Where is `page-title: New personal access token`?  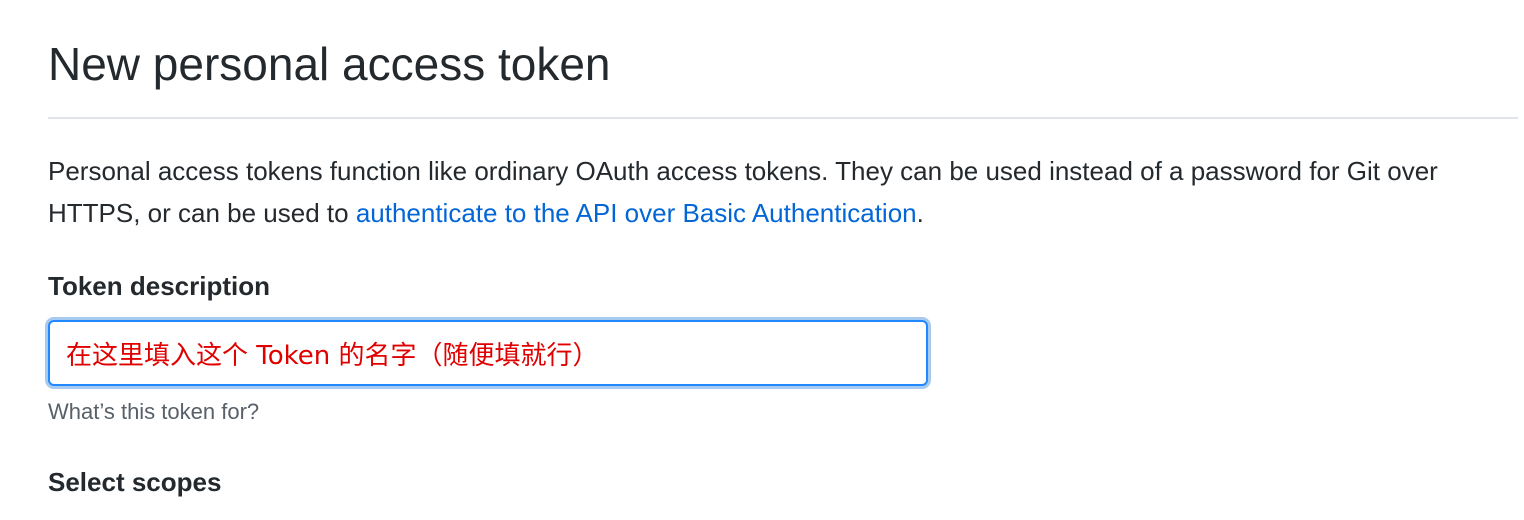
page-title: New personal access token is located at coordinates (329, 64).